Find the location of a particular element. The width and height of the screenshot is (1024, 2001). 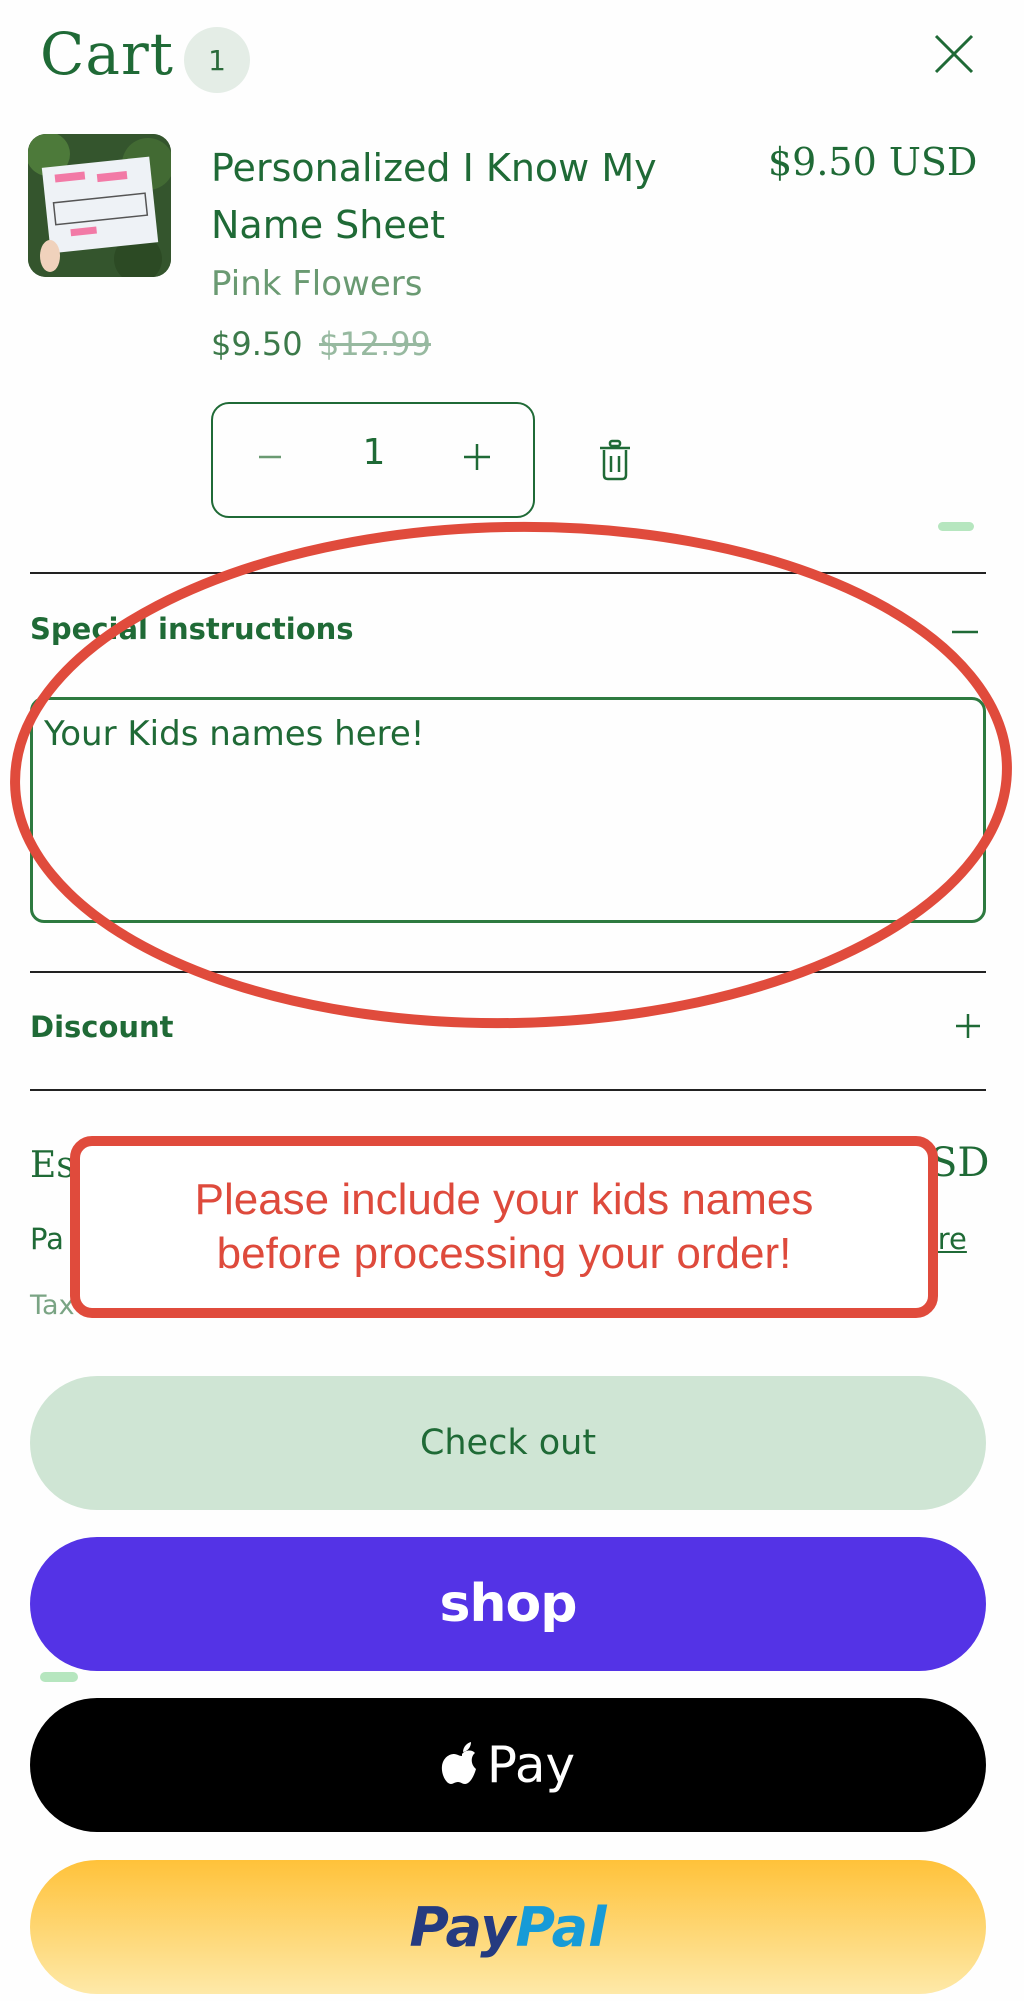

quantity-input: 1 is located at coordinates (374, 452).